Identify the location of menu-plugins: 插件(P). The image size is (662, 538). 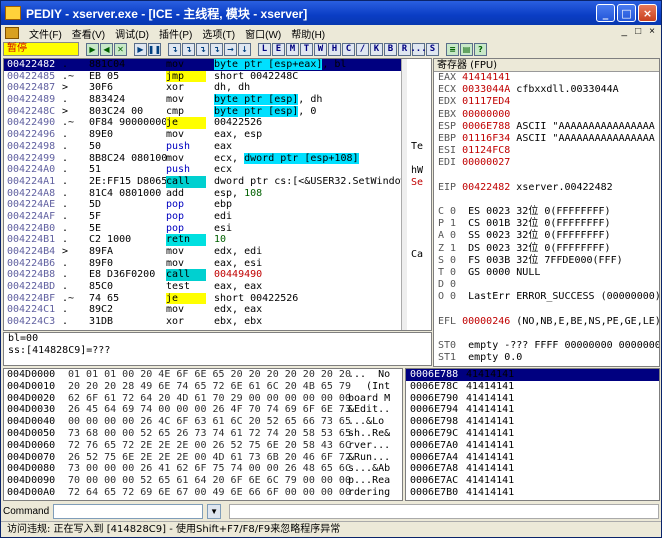
(175, 33).